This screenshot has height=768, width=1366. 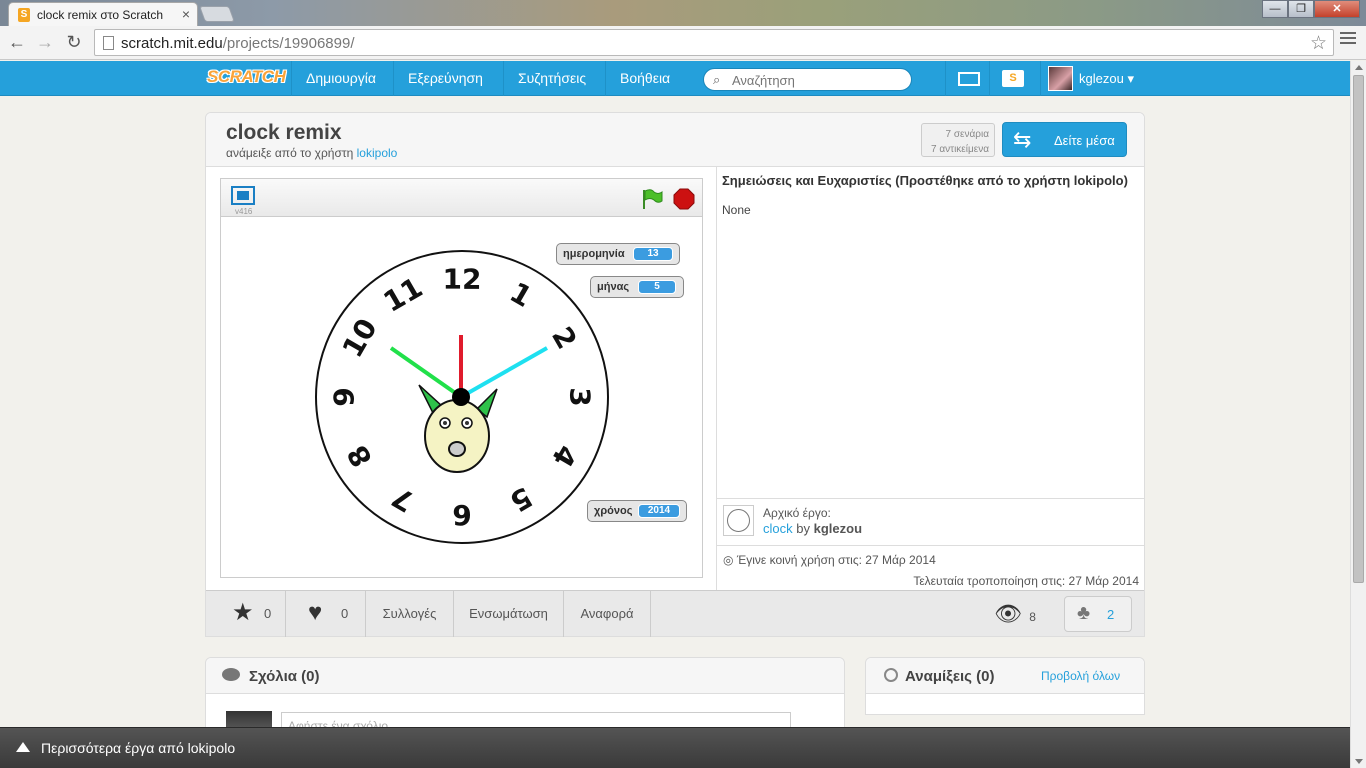 What do you see at coordinates (736, 210) in the screenshot?
I see `notes-body: None` at bounding box center [736, 210].